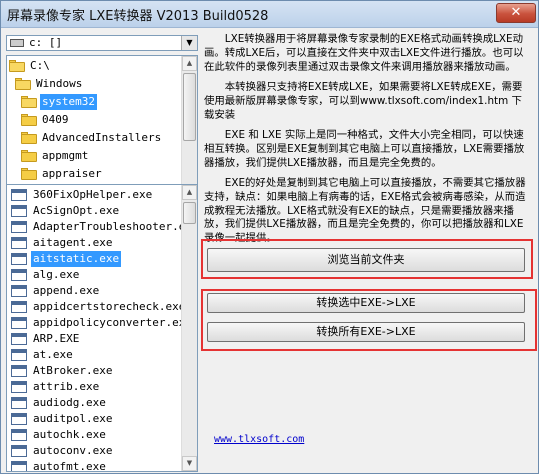 This screenshot has height=474, width=539. Describe the element at coordinates (138, 16) in the screenshot. I see `window-title: 屏幕录像专家 LXE转换器 V2013 Build0528` at that location.